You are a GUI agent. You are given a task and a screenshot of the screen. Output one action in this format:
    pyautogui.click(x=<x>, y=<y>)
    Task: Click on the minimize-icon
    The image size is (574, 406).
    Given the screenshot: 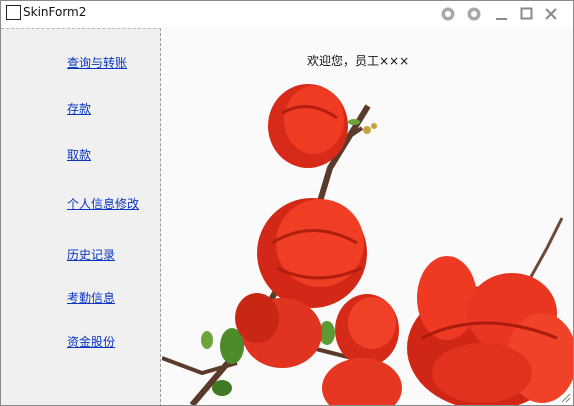 What is the action you would take?
    pyautogui.click(x=502, y=14)
    